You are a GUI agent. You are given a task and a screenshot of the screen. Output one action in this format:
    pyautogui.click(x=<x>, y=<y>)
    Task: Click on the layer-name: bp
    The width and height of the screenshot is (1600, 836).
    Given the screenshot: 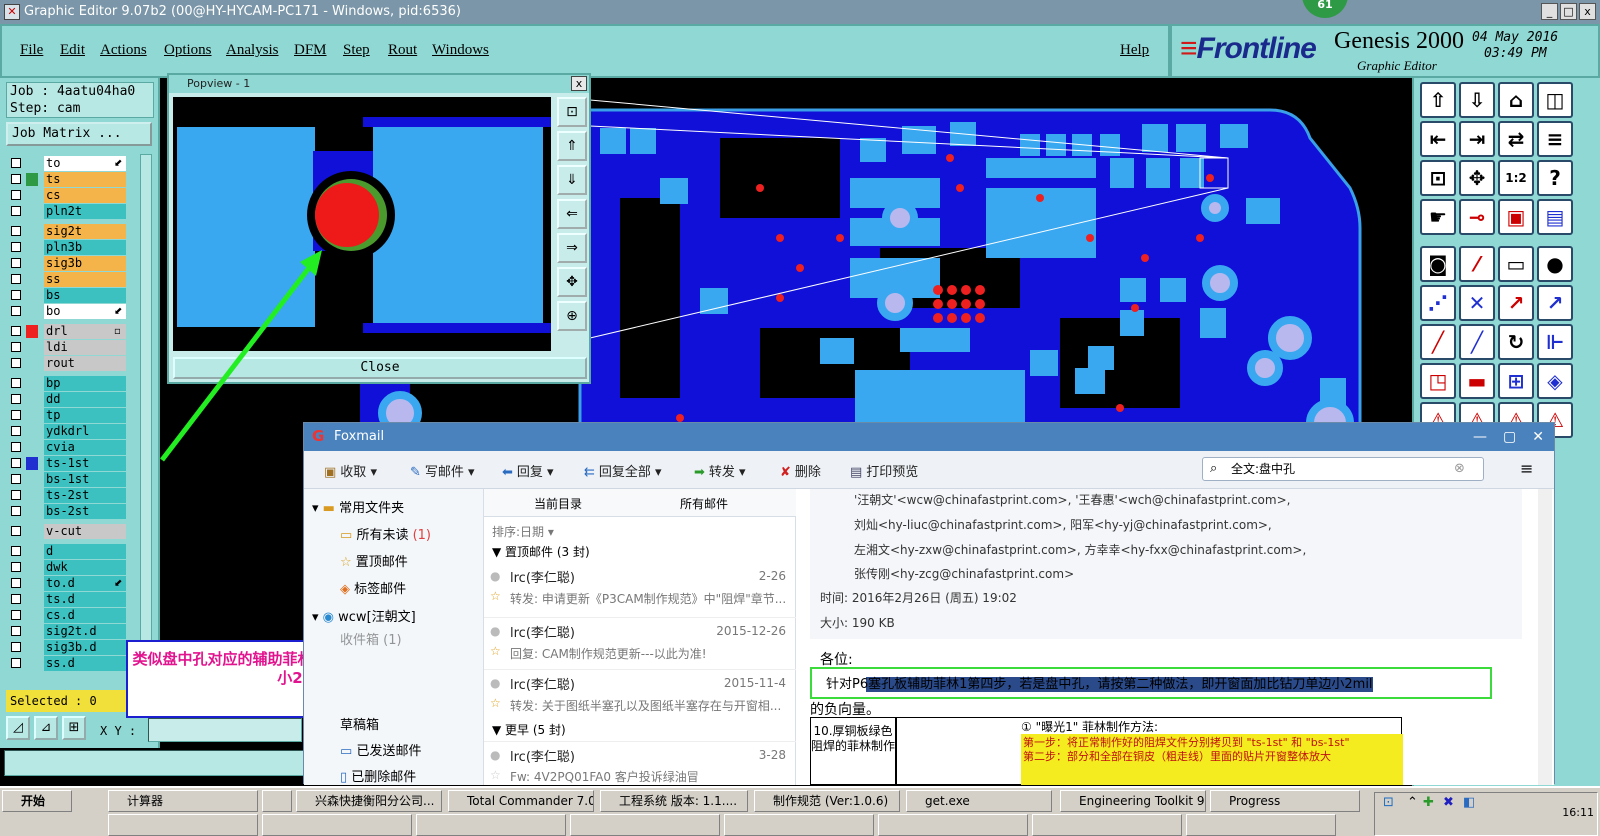 What is the action you would take?
    pyautogui.click(x=85, y=383)
    